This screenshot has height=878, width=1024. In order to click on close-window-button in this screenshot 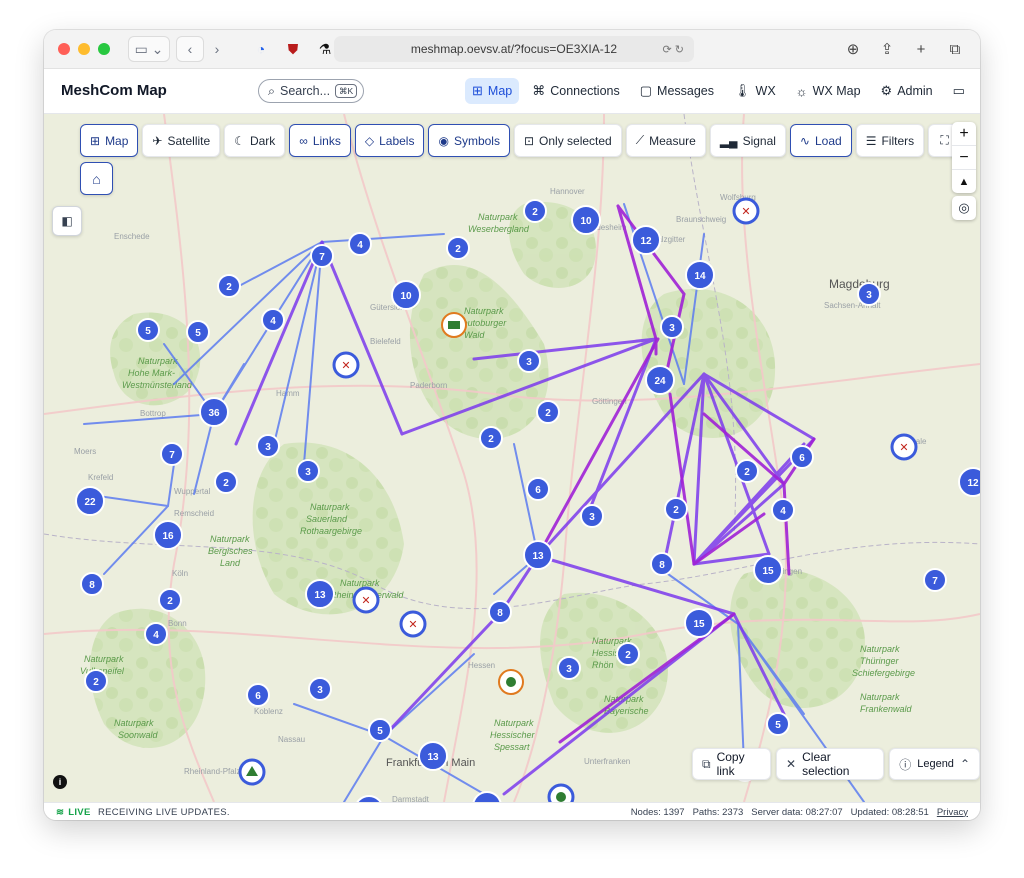, I will do `click(64, 49)`.